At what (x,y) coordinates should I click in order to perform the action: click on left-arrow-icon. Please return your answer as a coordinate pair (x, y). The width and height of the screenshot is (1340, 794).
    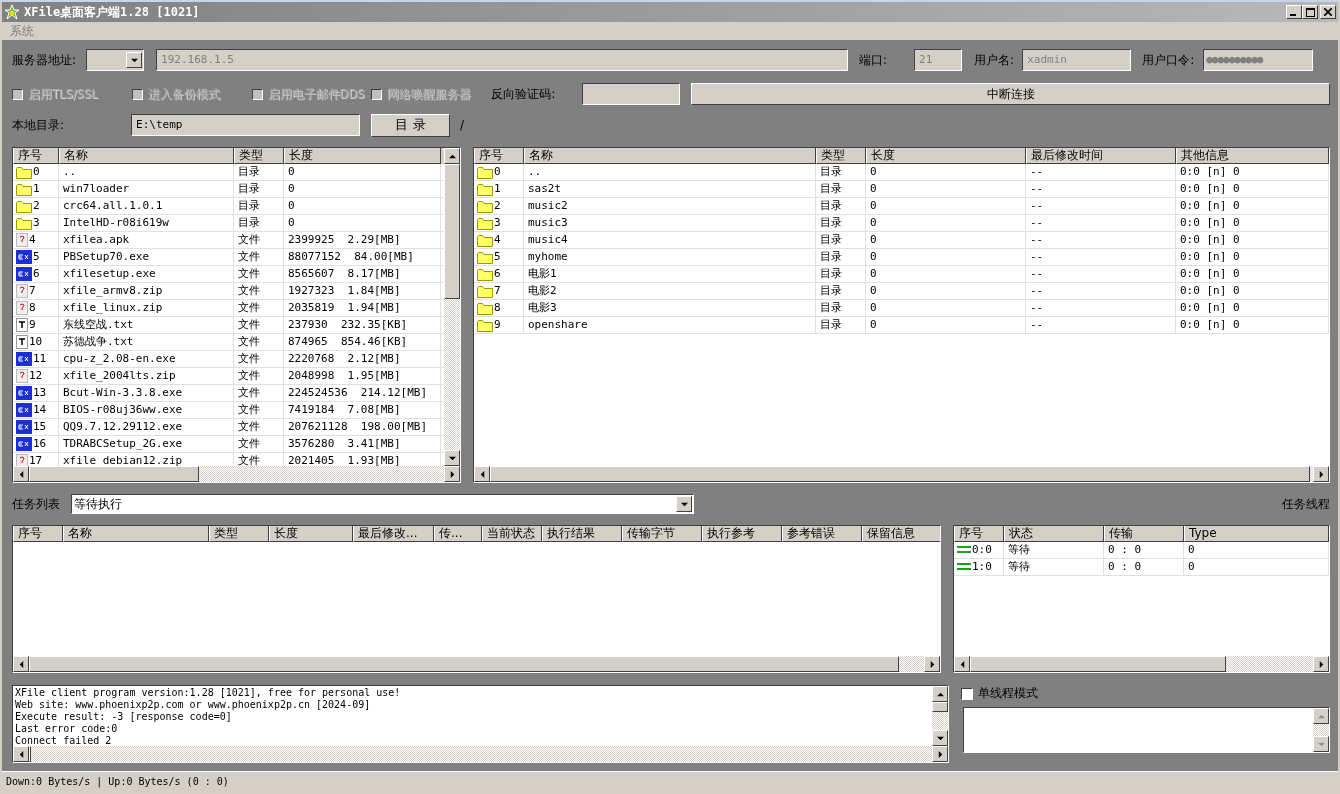
    Looking at the image, I should click on (21, 474).